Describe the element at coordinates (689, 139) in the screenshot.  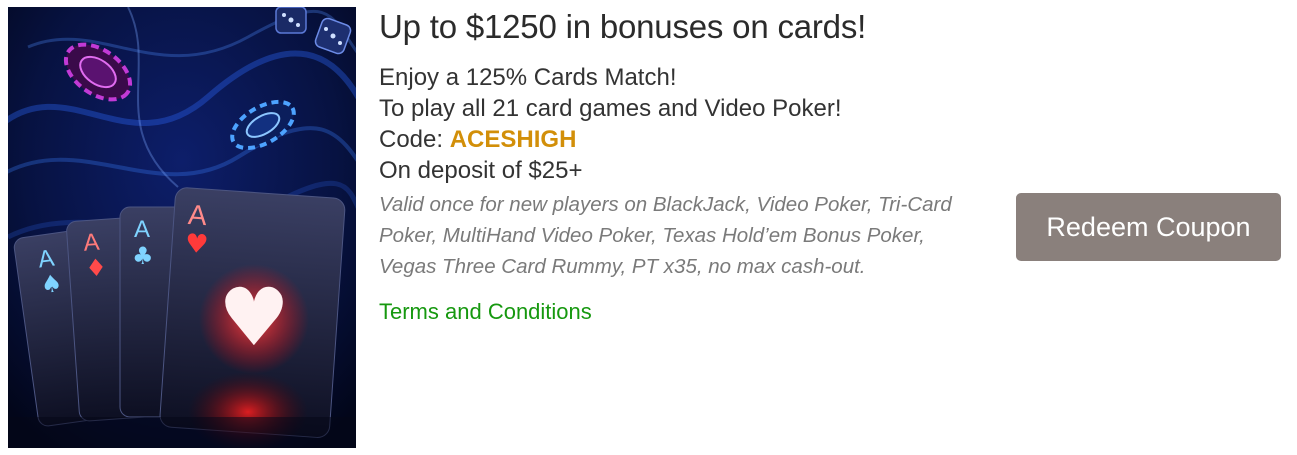
I see `coupon-code-line: Code: ACESHIGH` at that location.